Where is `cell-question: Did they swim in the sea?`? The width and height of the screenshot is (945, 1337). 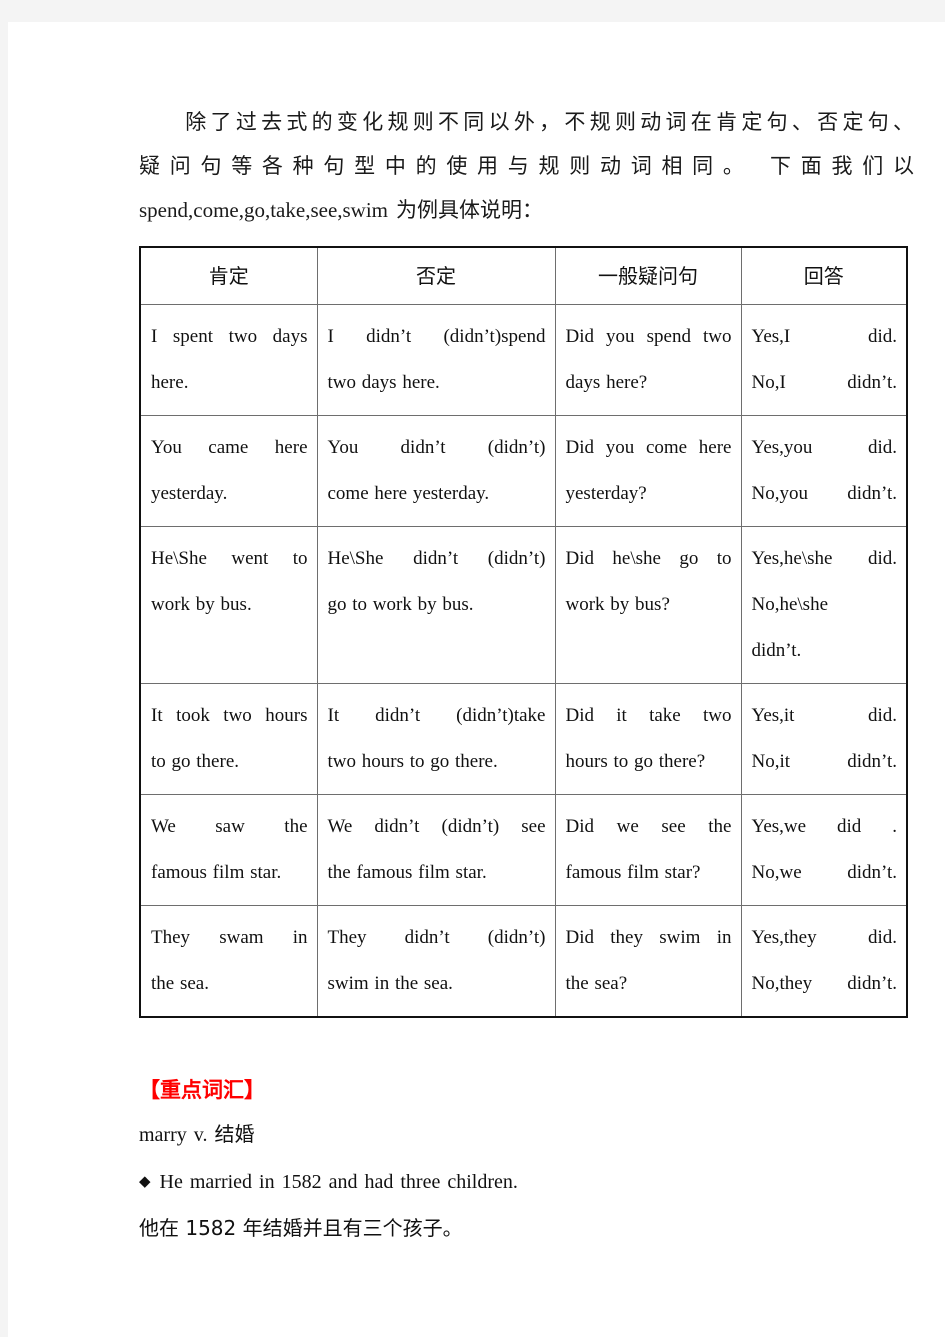
cell-question: Did they swim in the sea? is located at coordinates (648, 961).